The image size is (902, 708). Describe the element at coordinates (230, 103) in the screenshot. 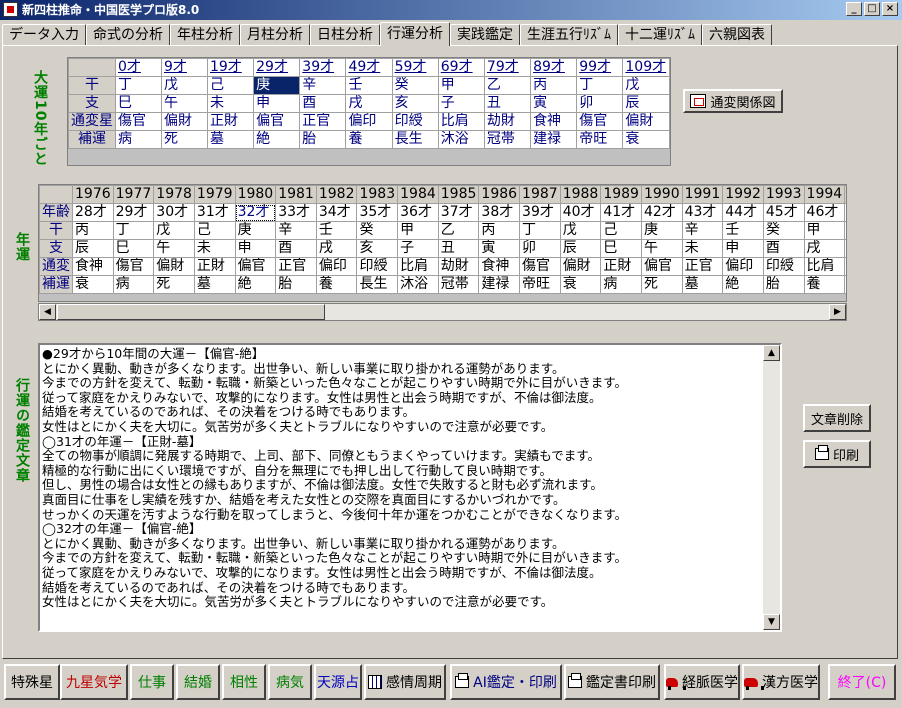

I see `taiun-cell: 未` at that location.